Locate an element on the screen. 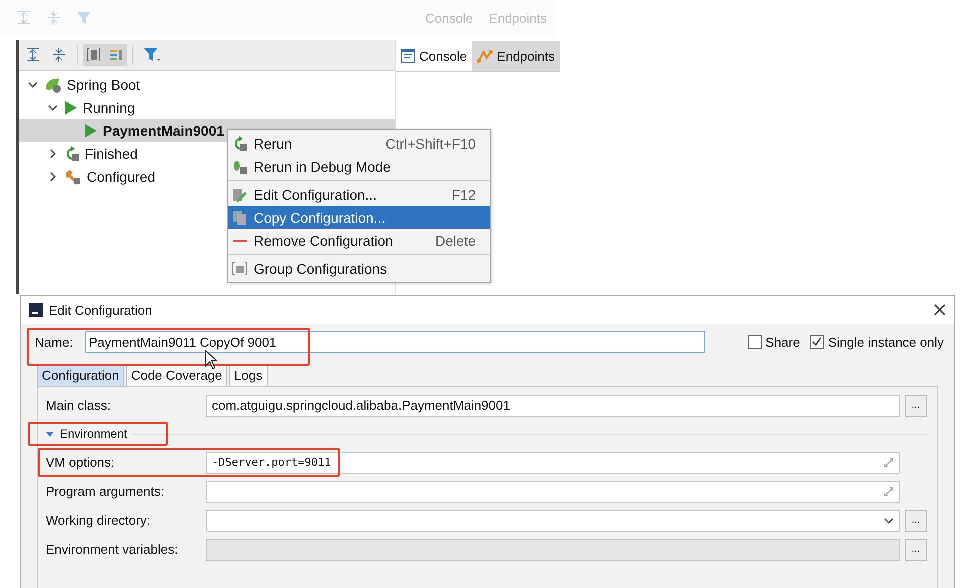 The image size is (979, 588). tree-label: Running is located at coordinates (109, 108).